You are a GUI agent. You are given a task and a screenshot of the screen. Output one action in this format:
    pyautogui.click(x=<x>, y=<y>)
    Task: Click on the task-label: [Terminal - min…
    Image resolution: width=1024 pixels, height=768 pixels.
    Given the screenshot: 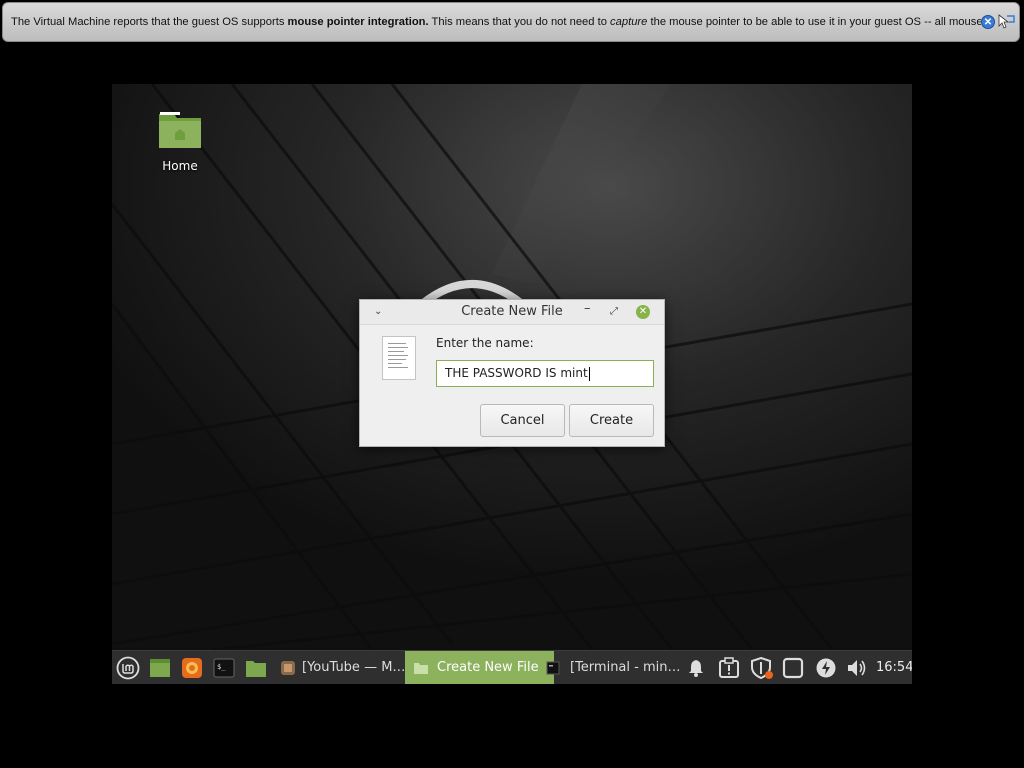 What is the action you would take?
    pyautogui.click(x=625, y=667)
    